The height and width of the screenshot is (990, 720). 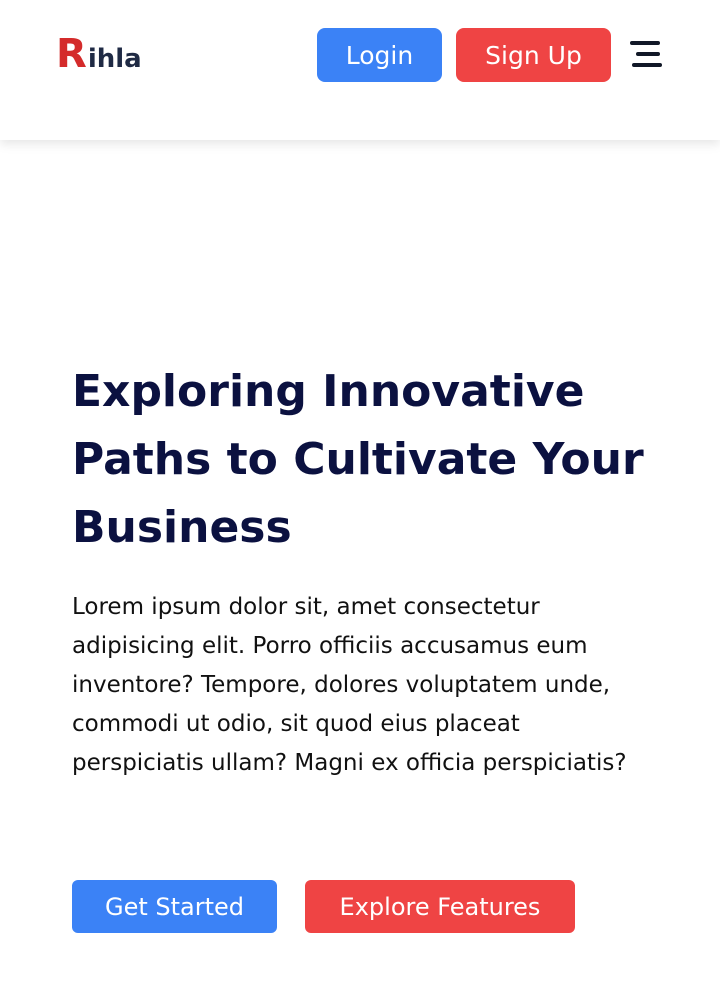 I want to click on sign-up-button: Sign Up, so click(x=533, y=55).